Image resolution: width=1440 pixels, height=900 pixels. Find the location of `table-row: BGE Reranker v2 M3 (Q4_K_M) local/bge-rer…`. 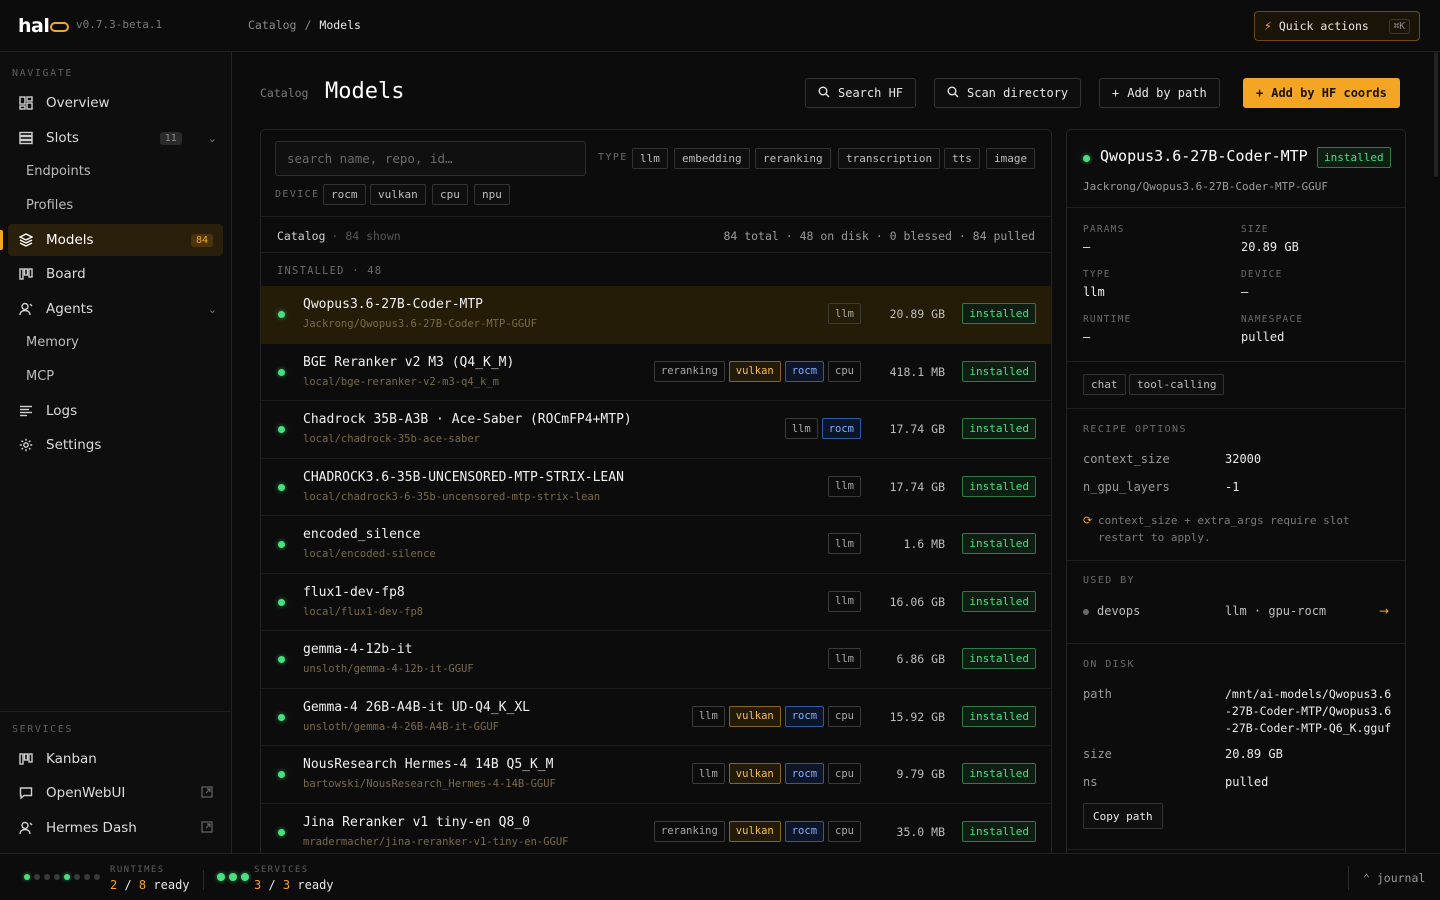

table-row: BGE Reranker v2 M3 (Q4_K_M) local/bge-rer… is located at coordinates (656, 372).